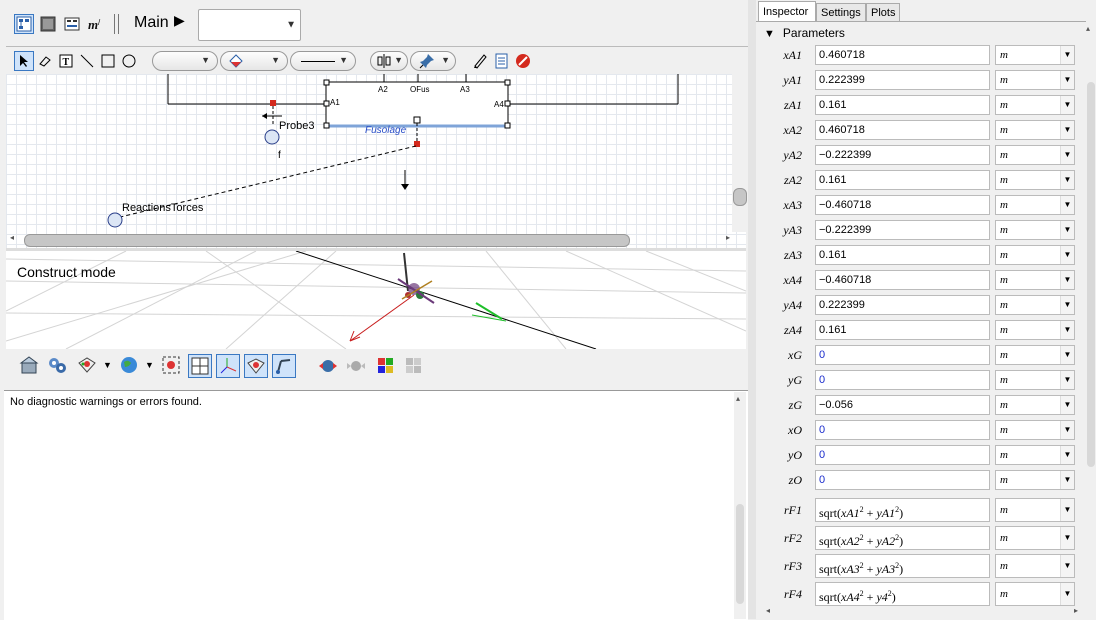  Describe the element at coordinates (254, 61) in the screenshot. I see `fill-color-dropdown: ▼` at that location.